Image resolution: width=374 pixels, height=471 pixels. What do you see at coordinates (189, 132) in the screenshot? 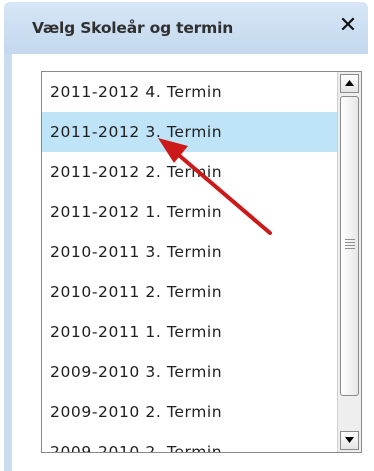
I see `list-item: 2011-2012 3. Termin` at bounding box center [189, 132].